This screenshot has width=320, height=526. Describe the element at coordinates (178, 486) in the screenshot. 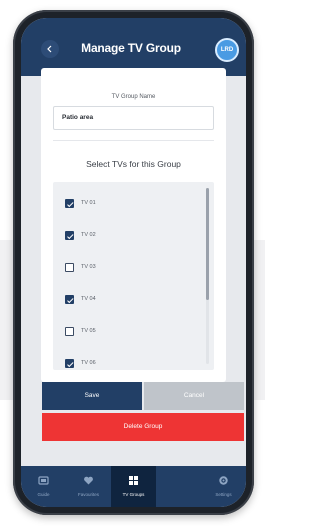

I see `tab-extra` at that location.